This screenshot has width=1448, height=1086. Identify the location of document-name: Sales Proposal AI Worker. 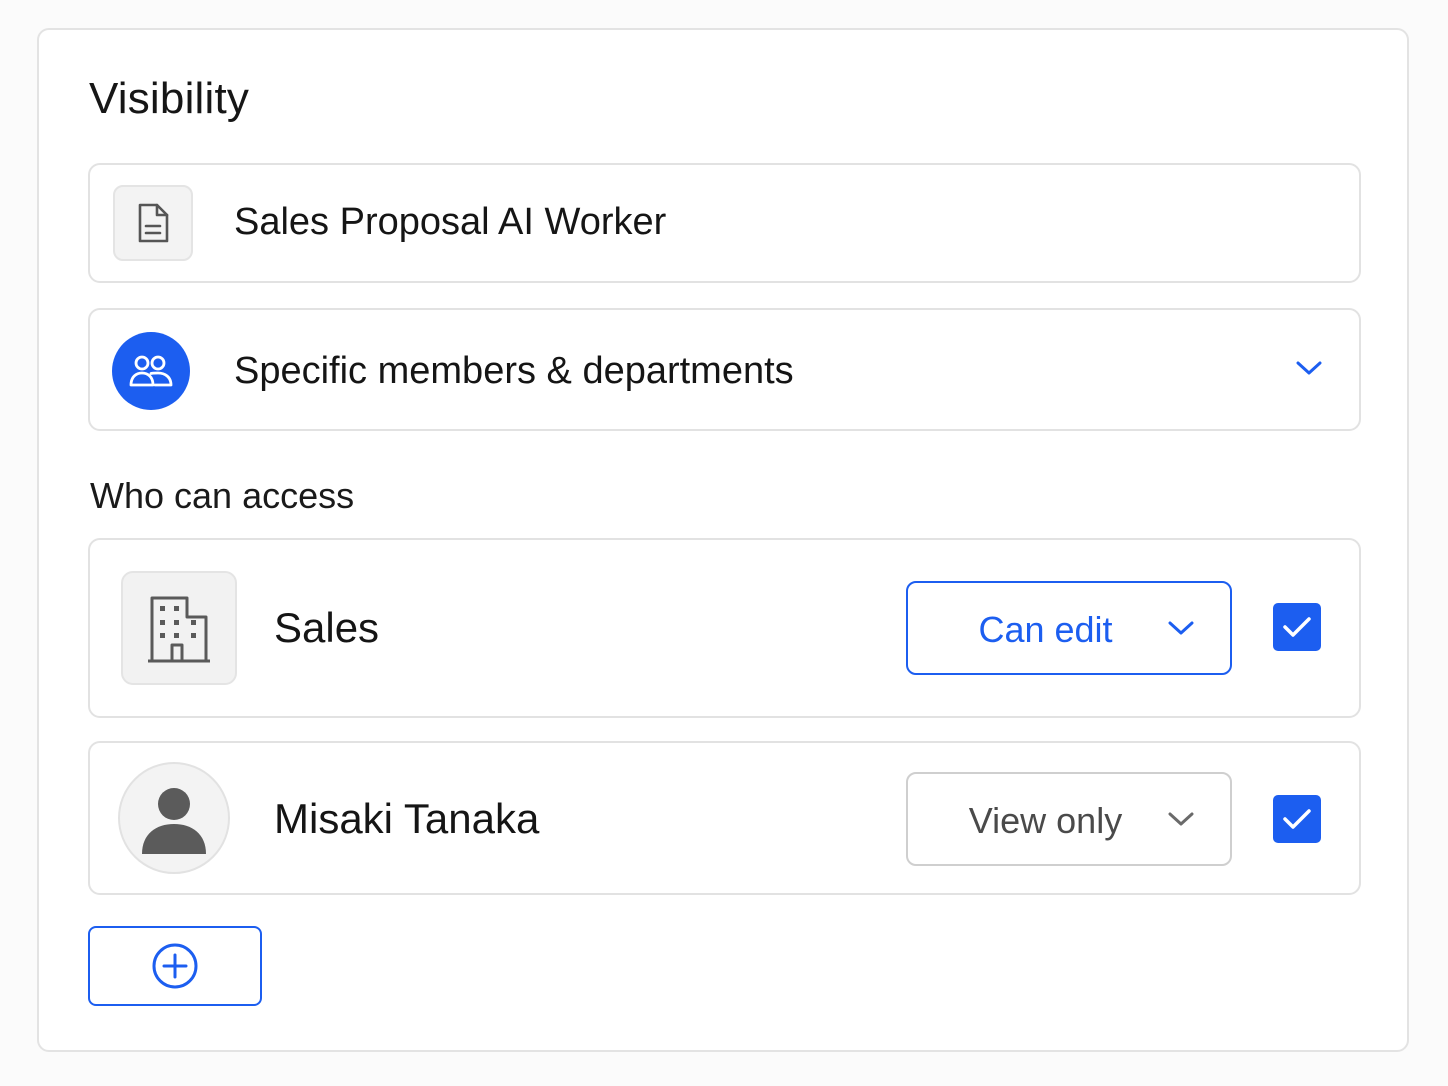
(450, 222).